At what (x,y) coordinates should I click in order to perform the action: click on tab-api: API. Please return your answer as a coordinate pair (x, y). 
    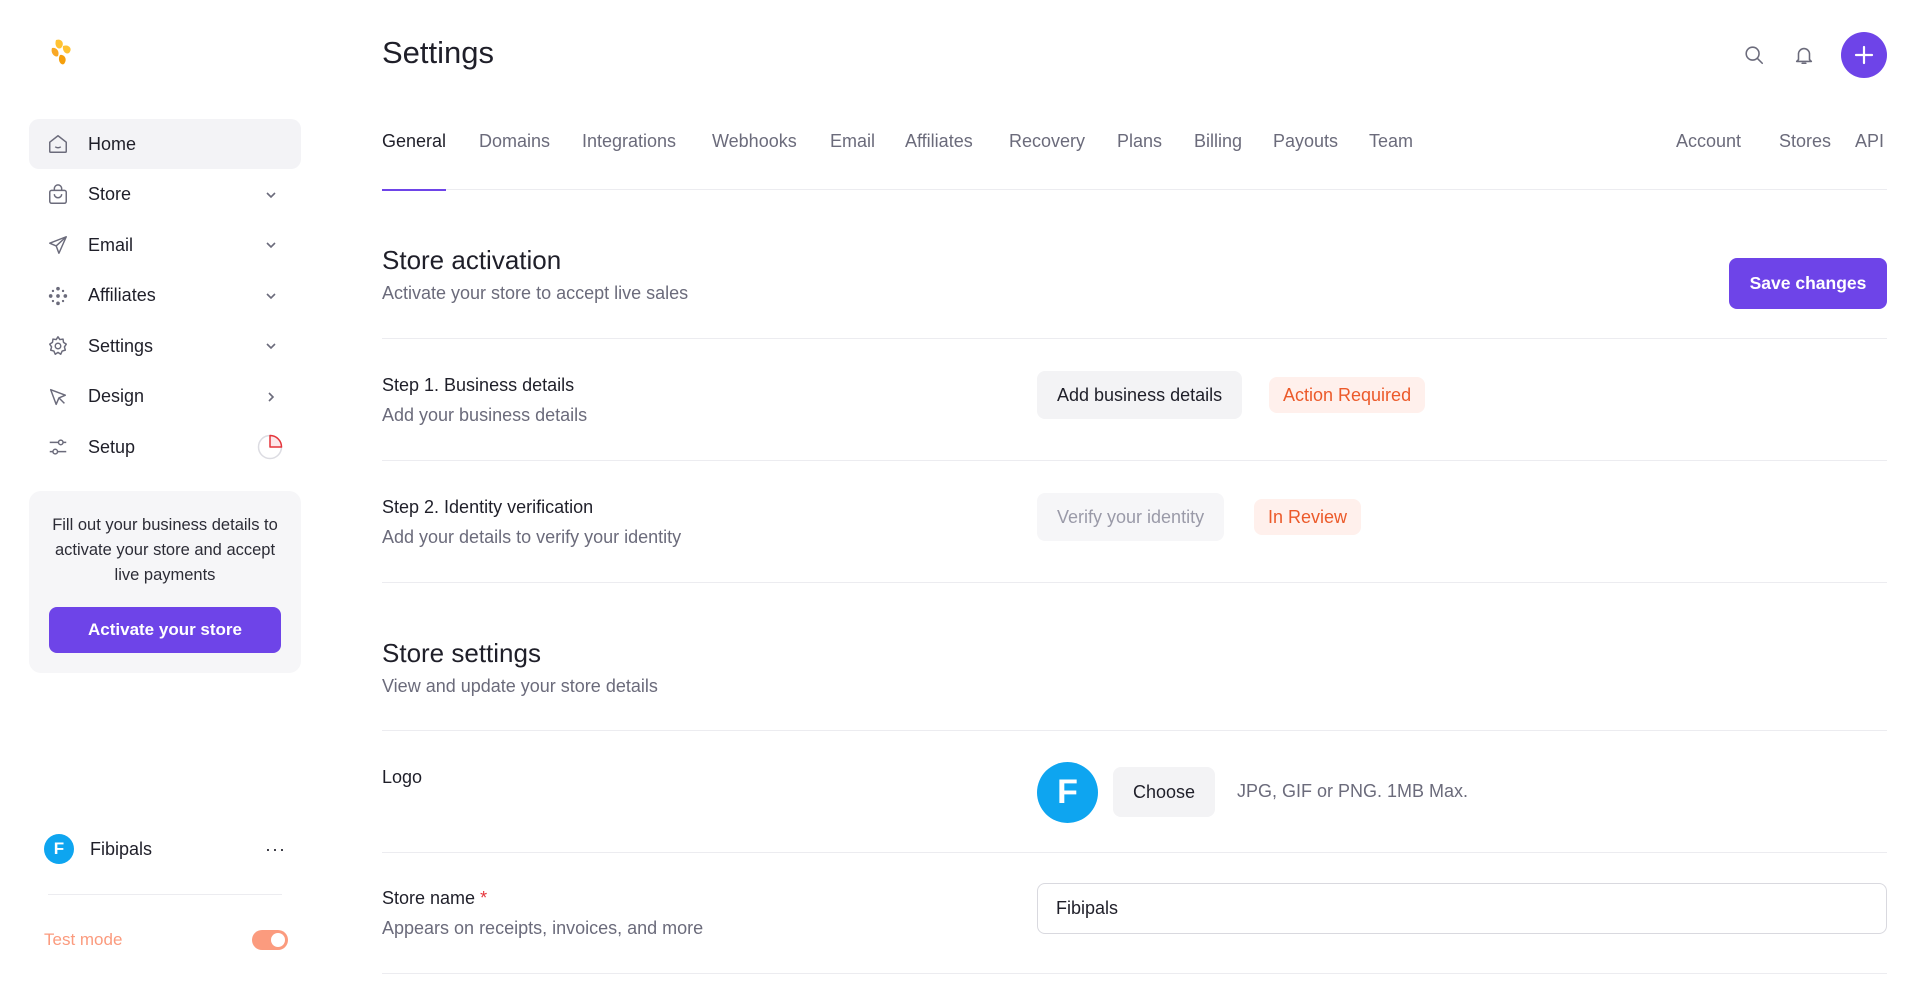
    Looking at the image, I should click on (1869, 160).